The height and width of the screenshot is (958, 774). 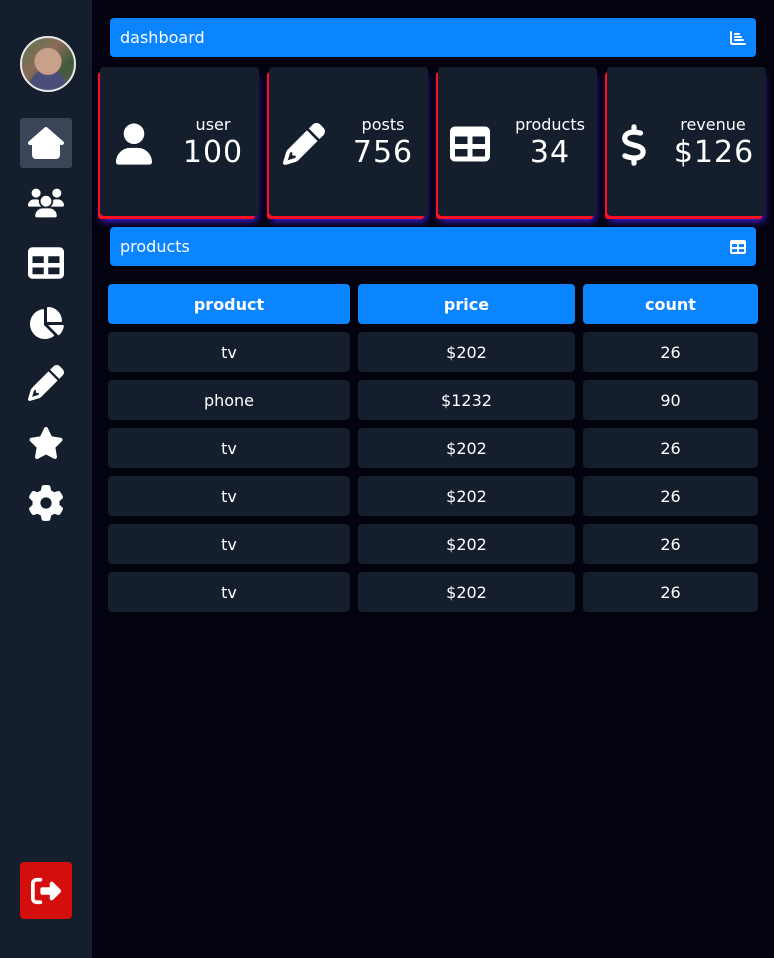 I want to click on logout-button, so click(x=46, y=890).